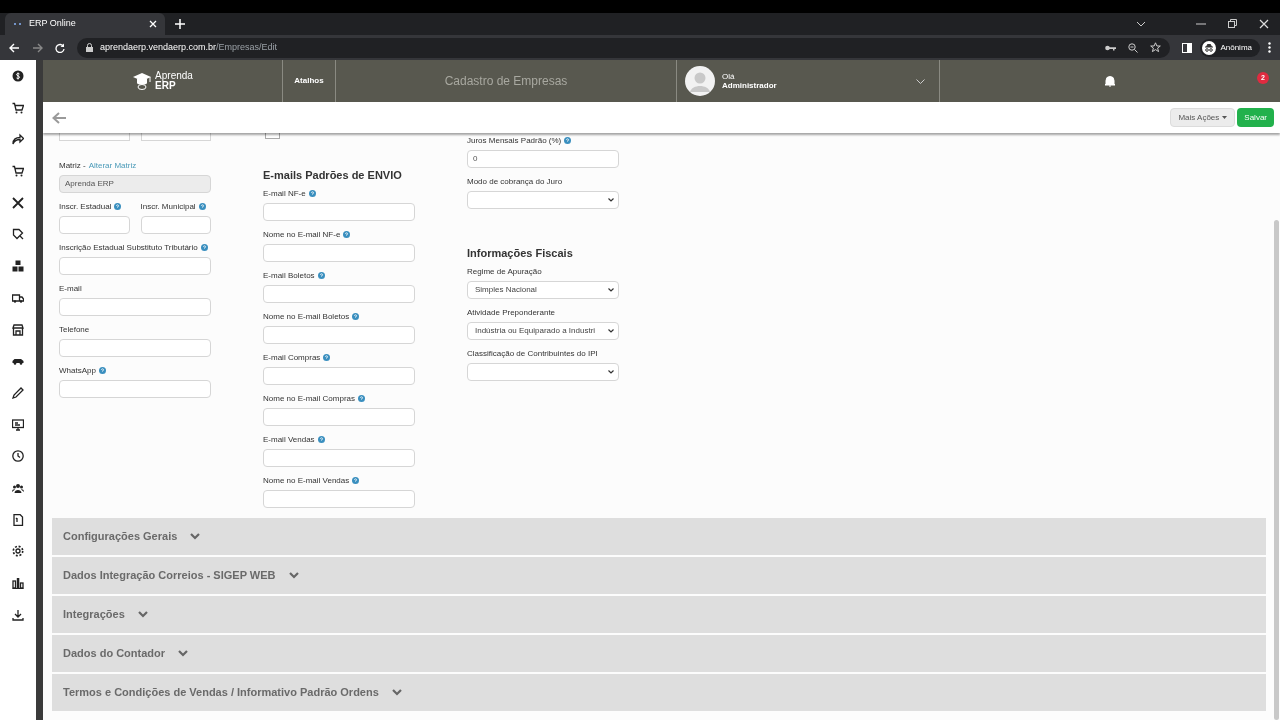  Describe the element at coordinates (85, 24) in the screenshot. I see `browser-tab: ERP Online` at that location.